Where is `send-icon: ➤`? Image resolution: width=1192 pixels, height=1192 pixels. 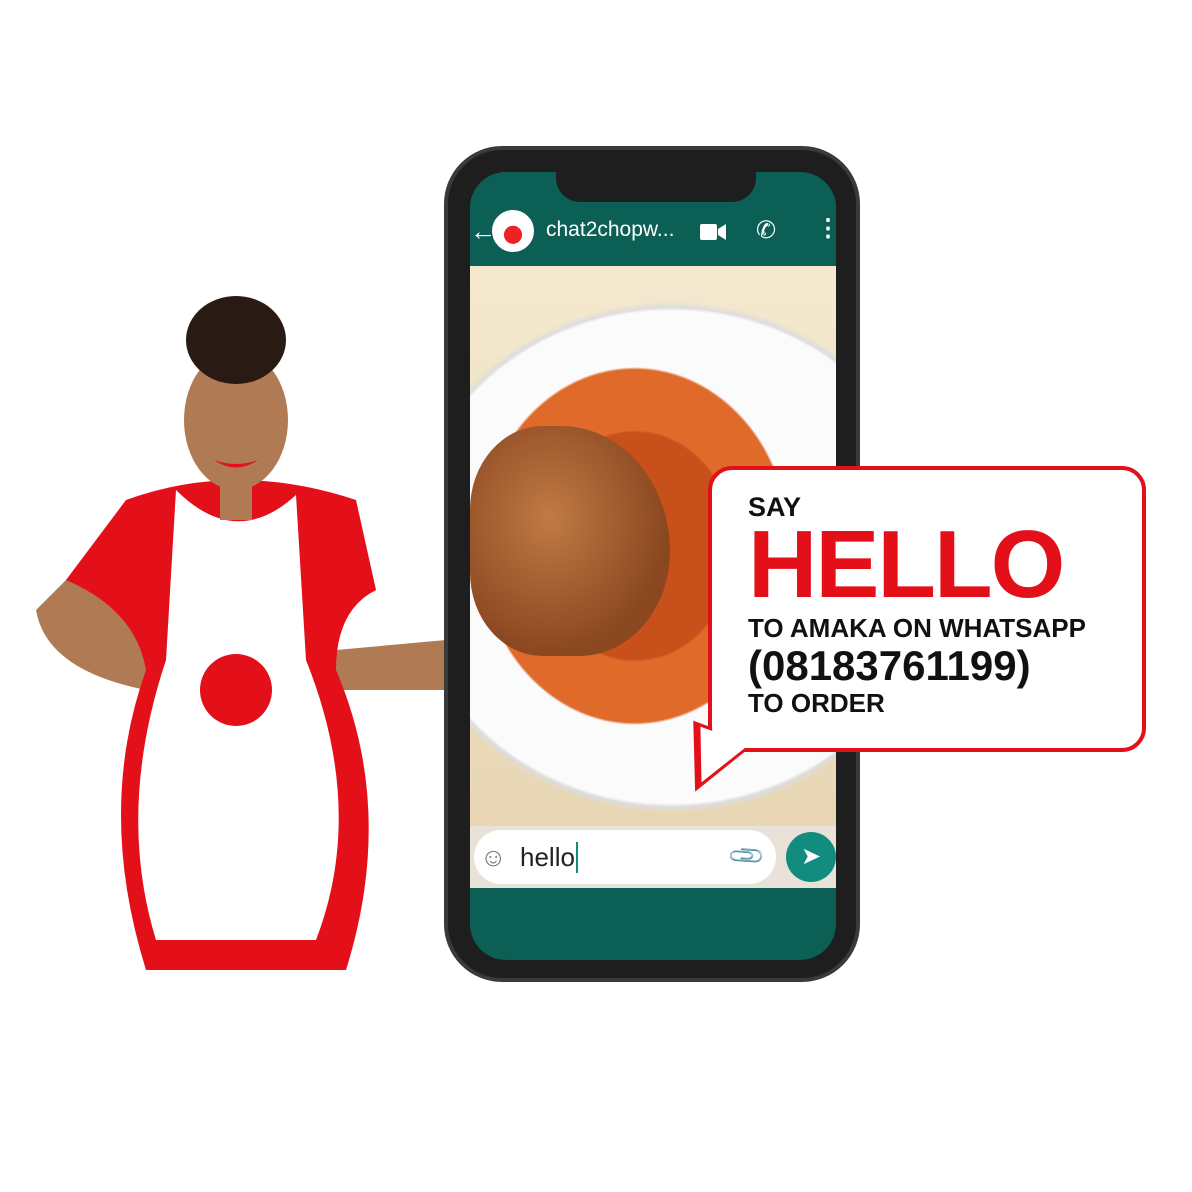
send-icon: ➤ is located at coordinates (811, 856).